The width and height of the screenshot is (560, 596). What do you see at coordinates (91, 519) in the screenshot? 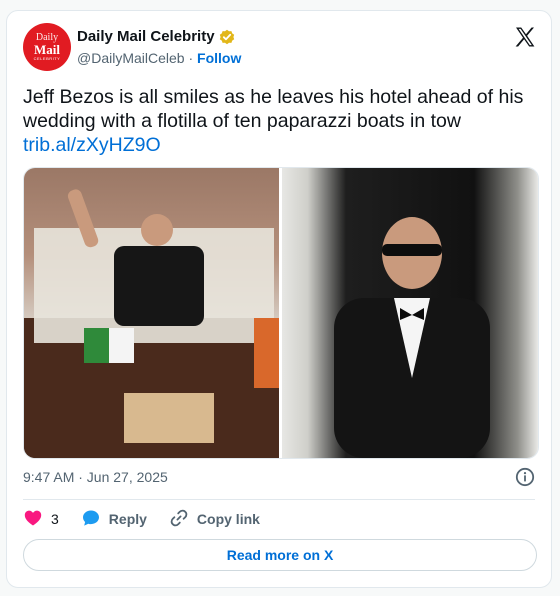
I see `reply-icon` at bounding box center [91, 519].